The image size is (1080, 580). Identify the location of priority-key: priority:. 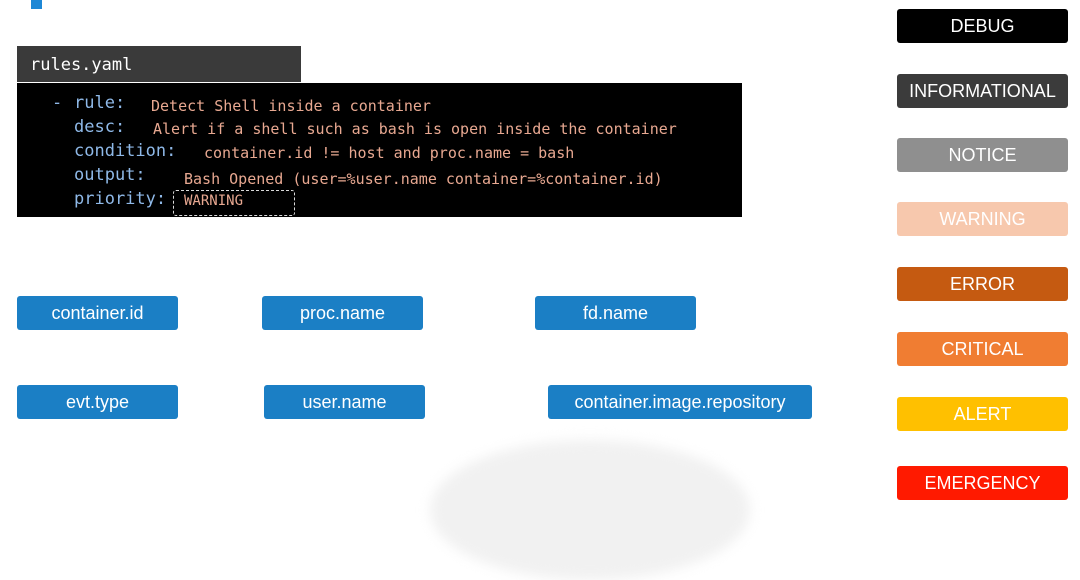
(120, 199).